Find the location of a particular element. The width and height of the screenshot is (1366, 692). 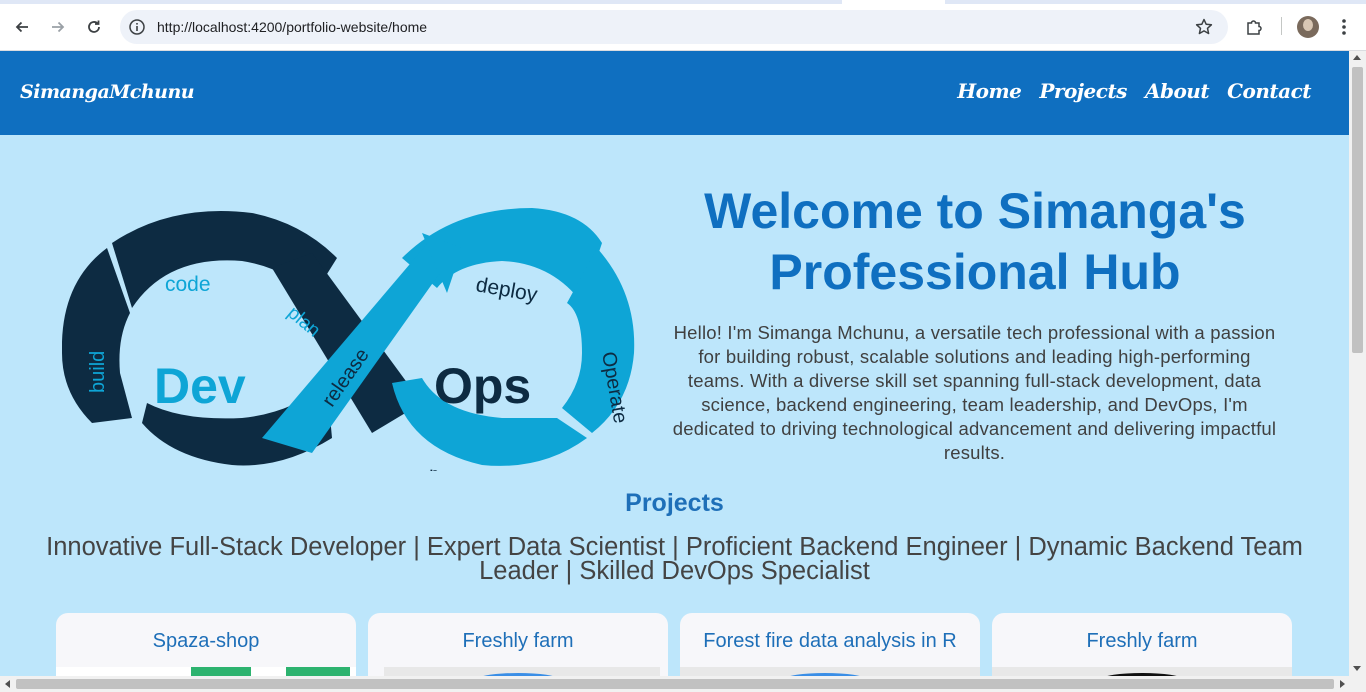

project-card: Forest fire data analysis in R is located at coordinates (830, 644).